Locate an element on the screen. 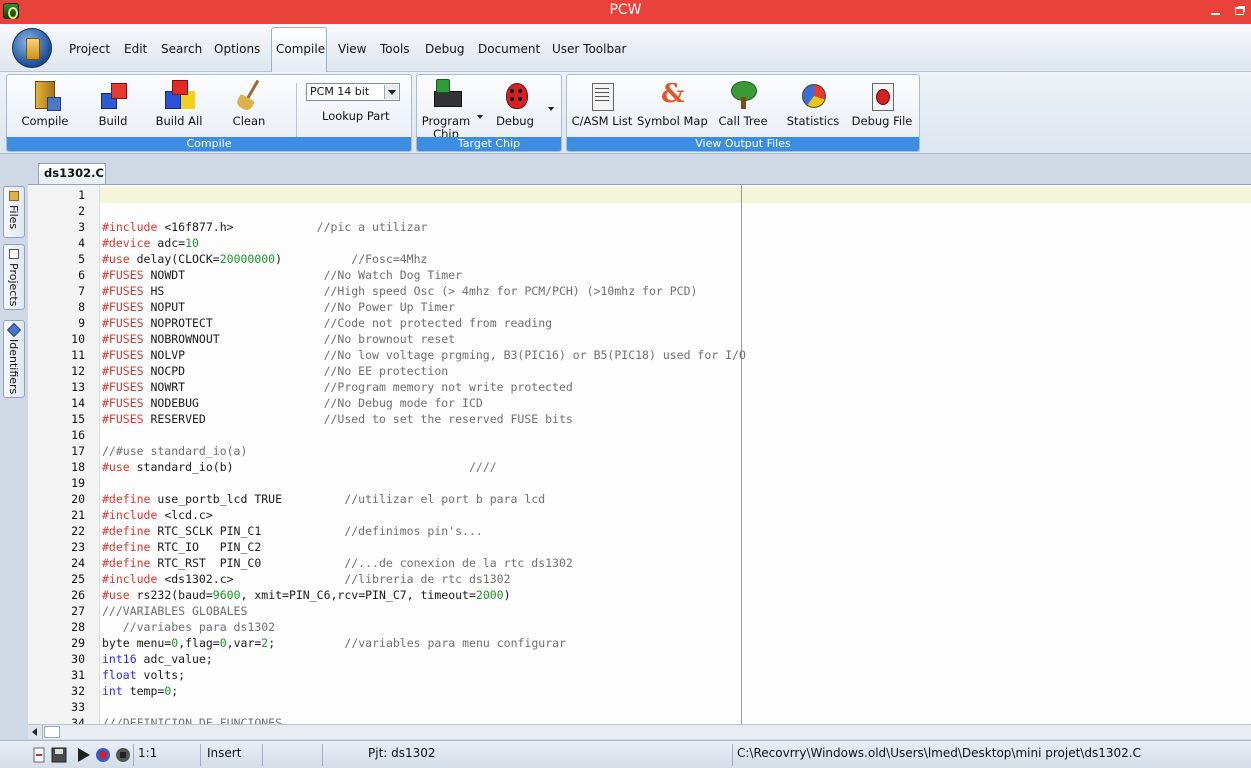  compile-button: Compile is located at coordinates (45, 103).